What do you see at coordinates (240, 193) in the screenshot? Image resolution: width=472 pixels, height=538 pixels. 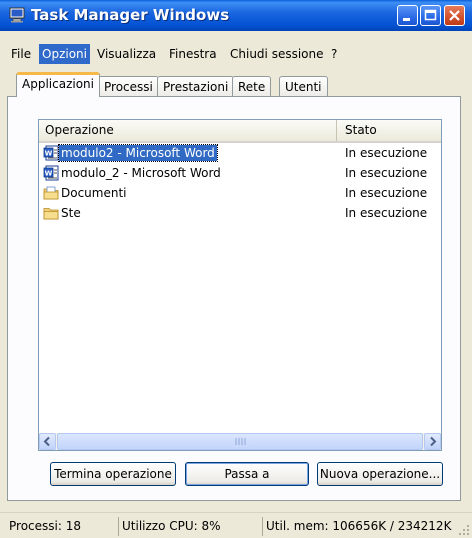 I see `list-item: Documenti In esecuzione` at bounding box center [240, 193].